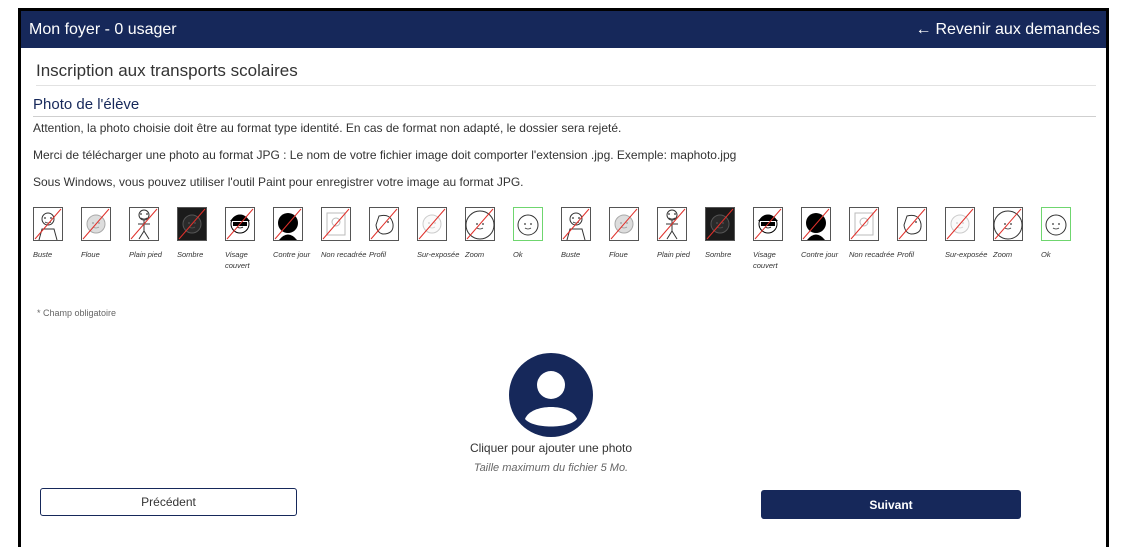 The width and height of the screenshot is (1122, 547). I want to click on upload-size-hint: Taille maximum du fichier 5 Mo., so click(551, 468).